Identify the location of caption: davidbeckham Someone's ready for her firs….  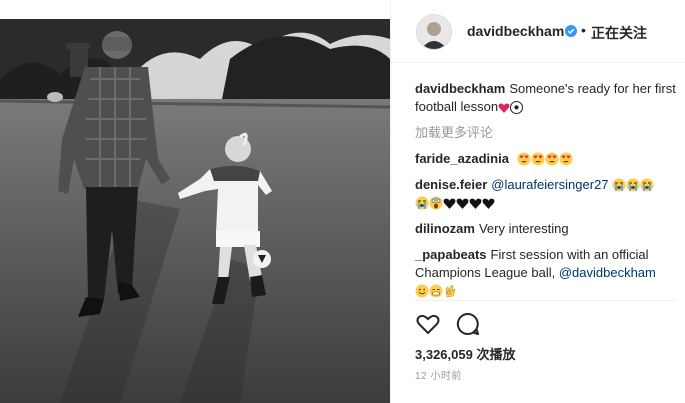
(546, 98).